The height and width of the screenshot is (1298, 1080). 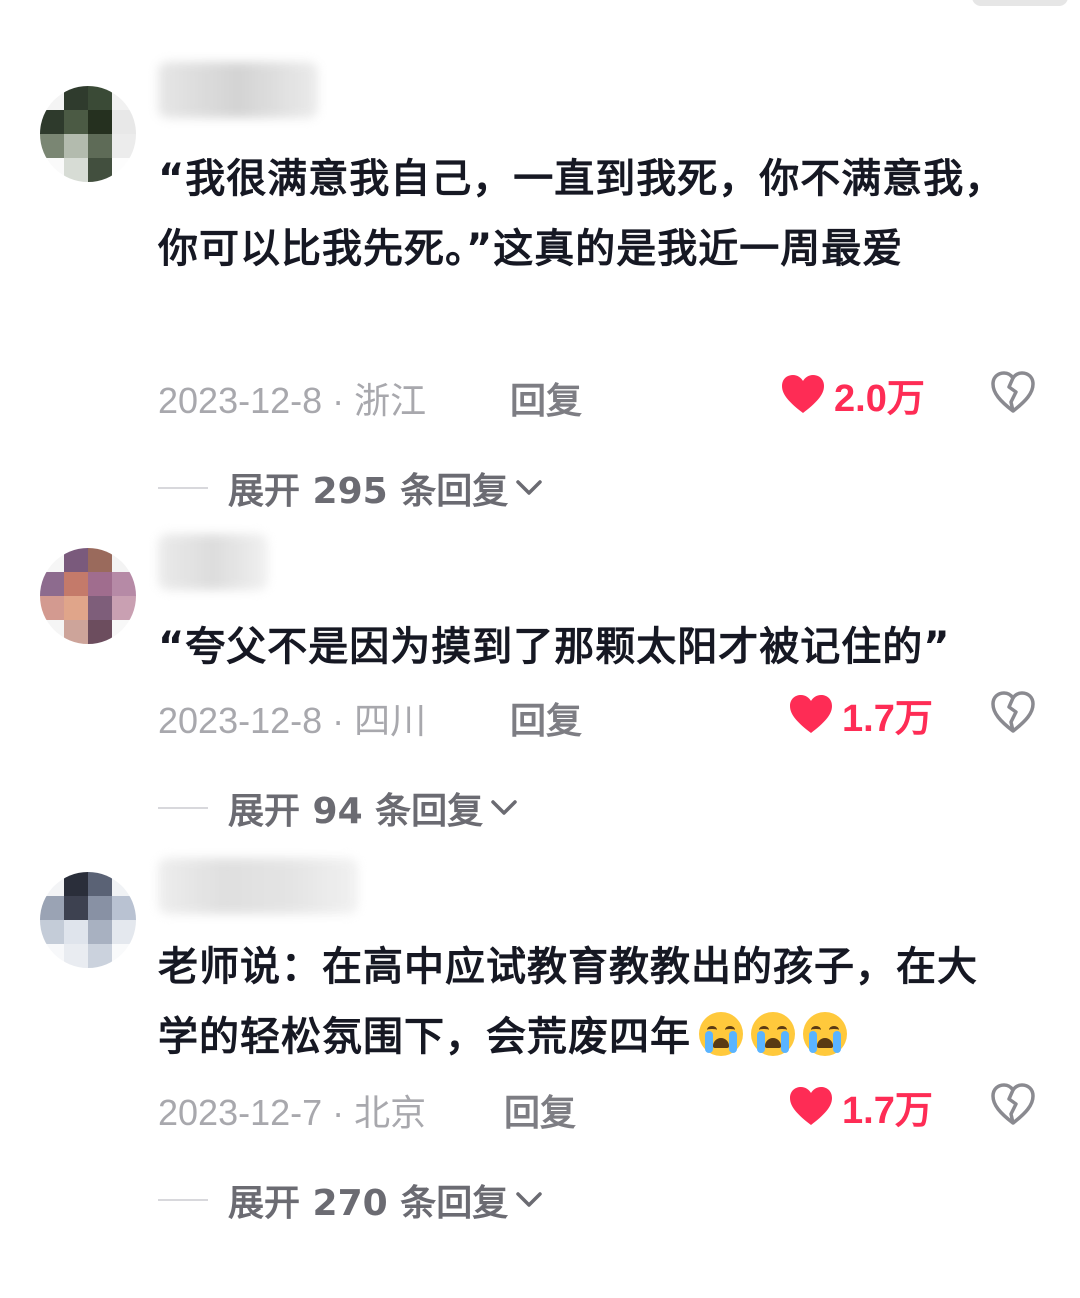 I want to click on comment-meta: 2023-12-8 · 四川 回复 1.7万, so click(x=603, y=714).